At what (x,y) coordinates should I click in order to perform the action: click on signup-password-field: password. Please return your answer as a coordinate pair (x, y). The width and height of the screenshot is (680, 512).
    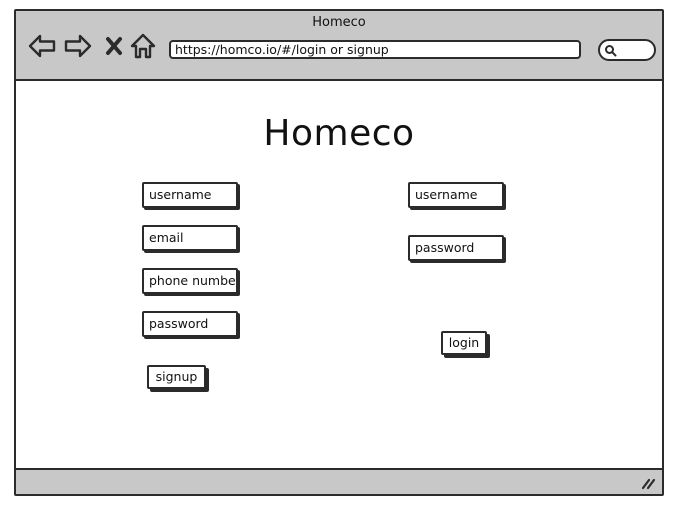
    Looking at the image, I should click on (190, 324).